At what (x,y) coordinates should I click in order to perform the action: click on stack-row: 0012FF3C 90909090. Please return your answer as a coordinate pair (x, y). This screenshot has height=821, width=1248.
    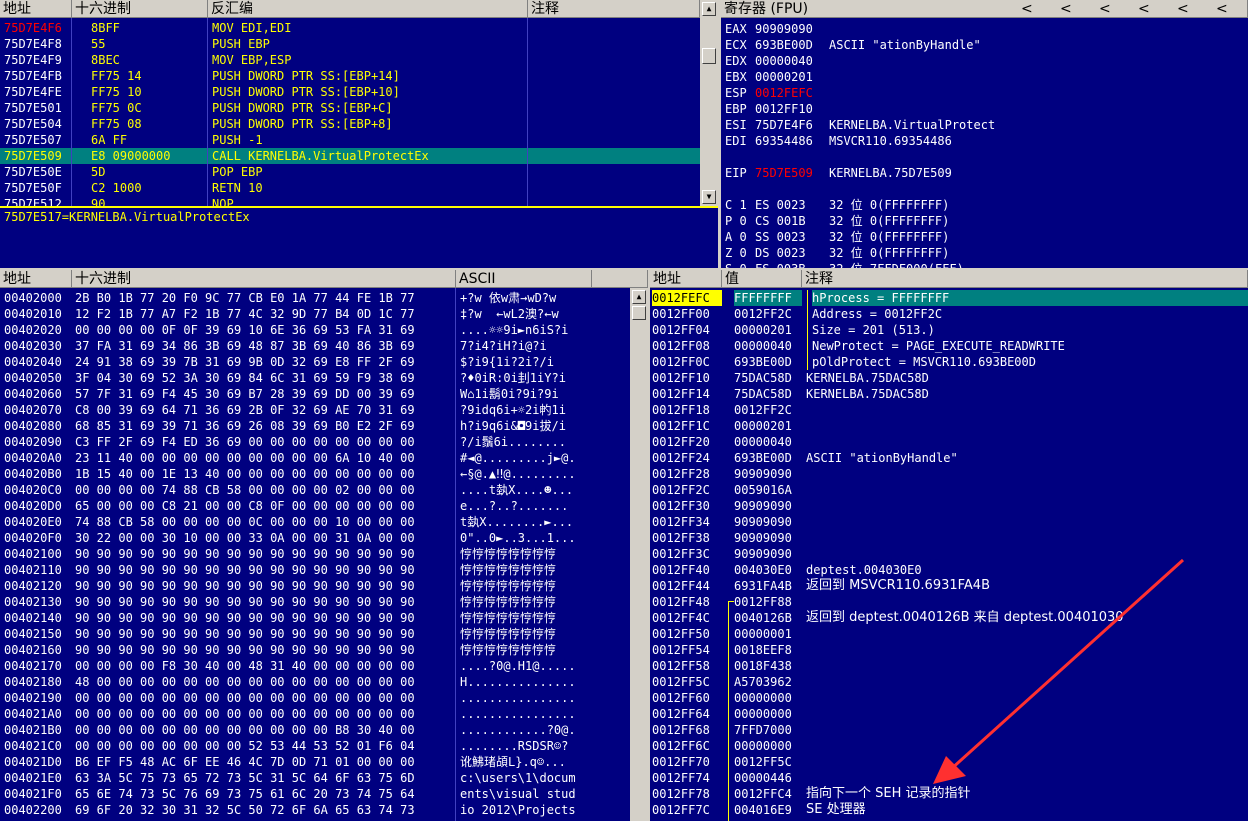
    Looking at the image, I should click on (949, 554).